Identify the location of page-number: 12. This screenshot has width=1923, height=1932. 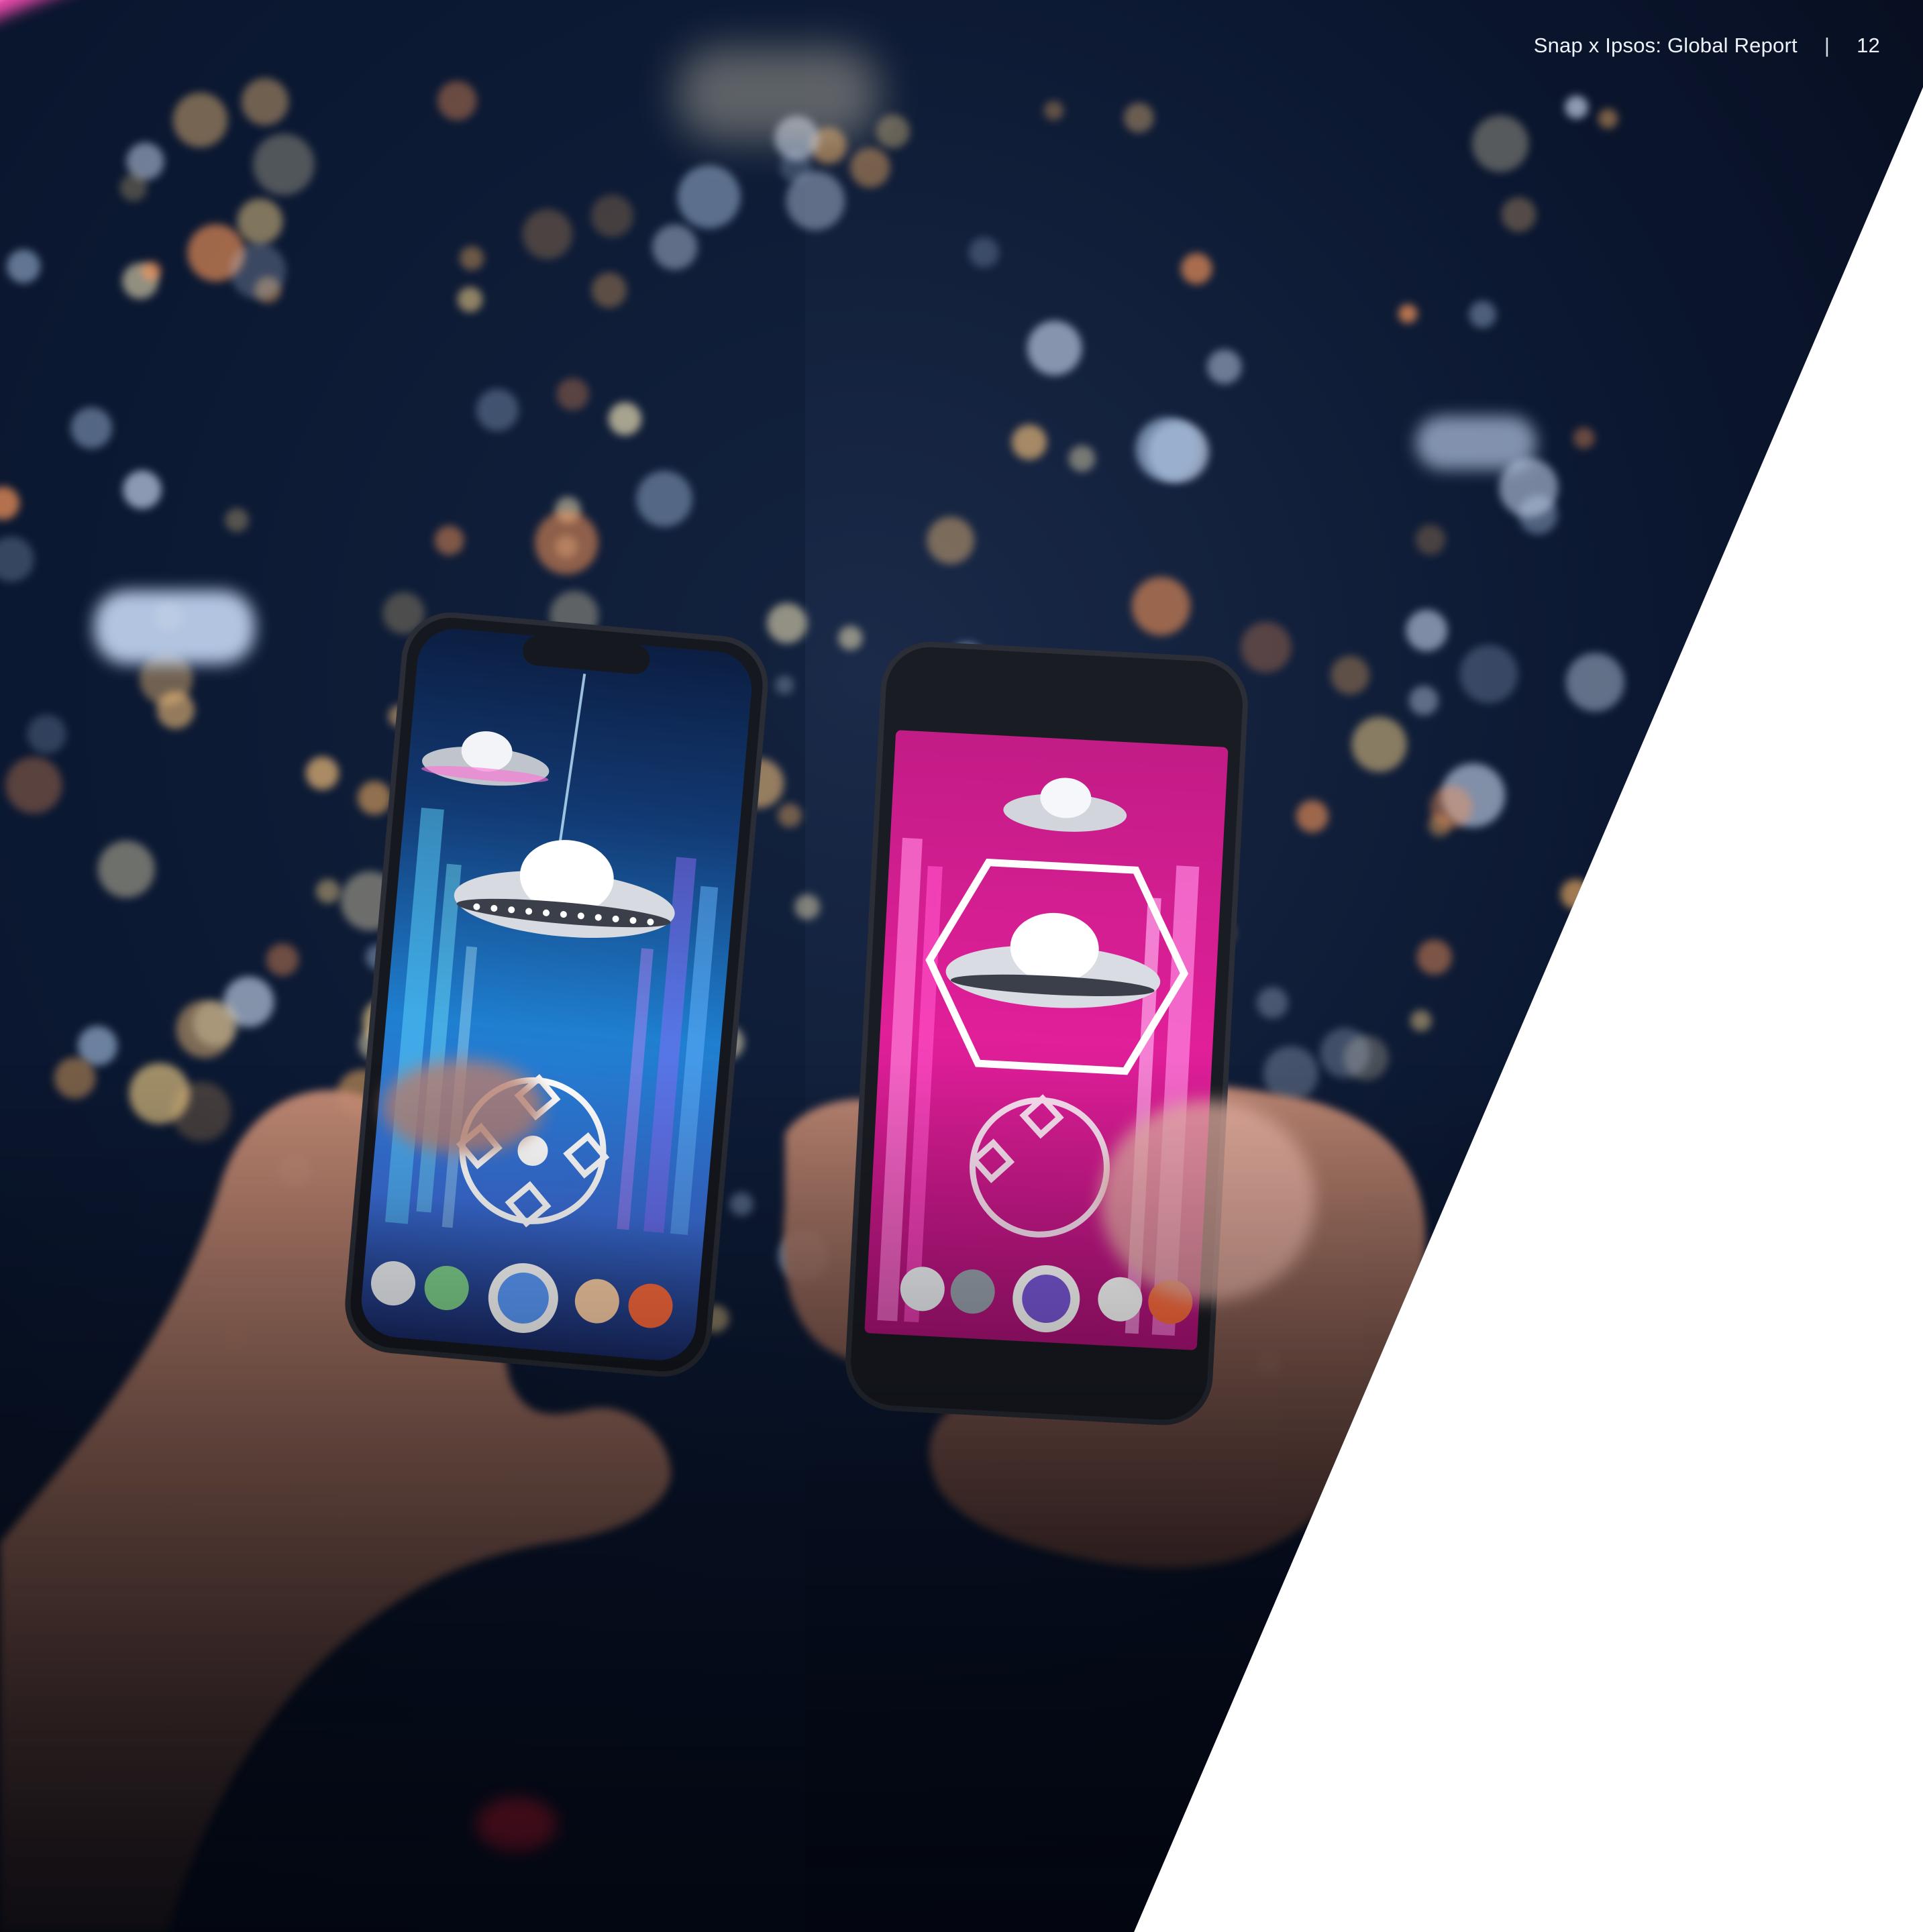
(1868, 45).